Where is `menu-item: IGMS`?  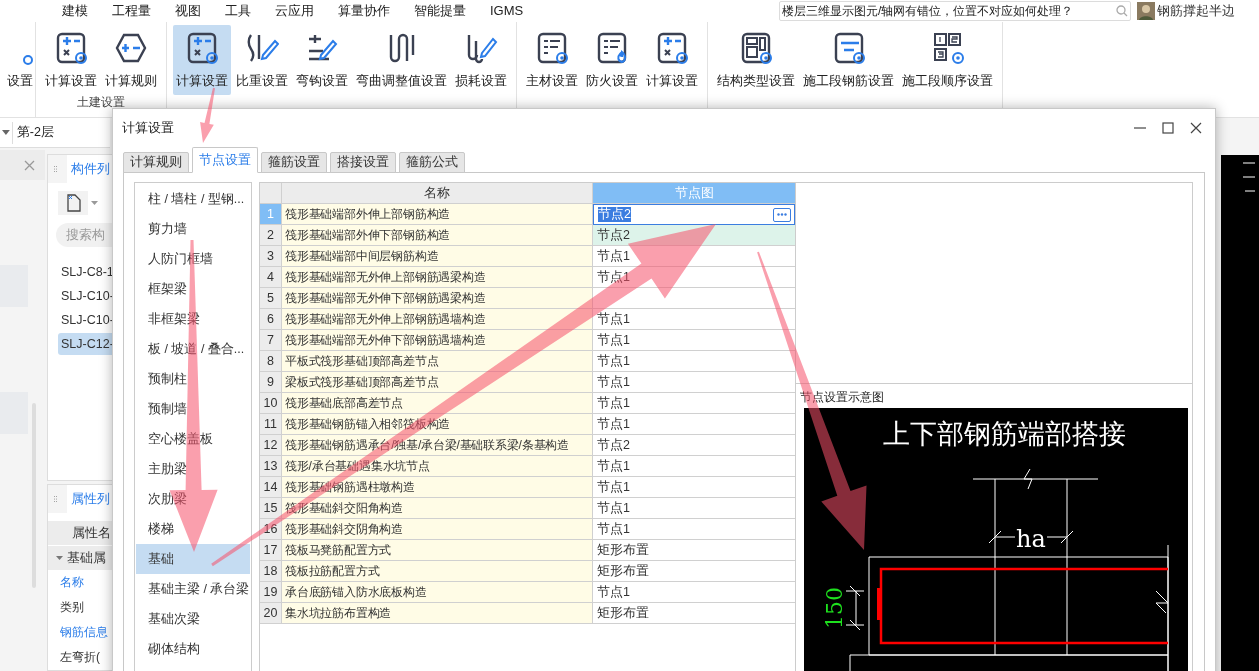
menu-item: IGMS is located at coordinates (507, 11).